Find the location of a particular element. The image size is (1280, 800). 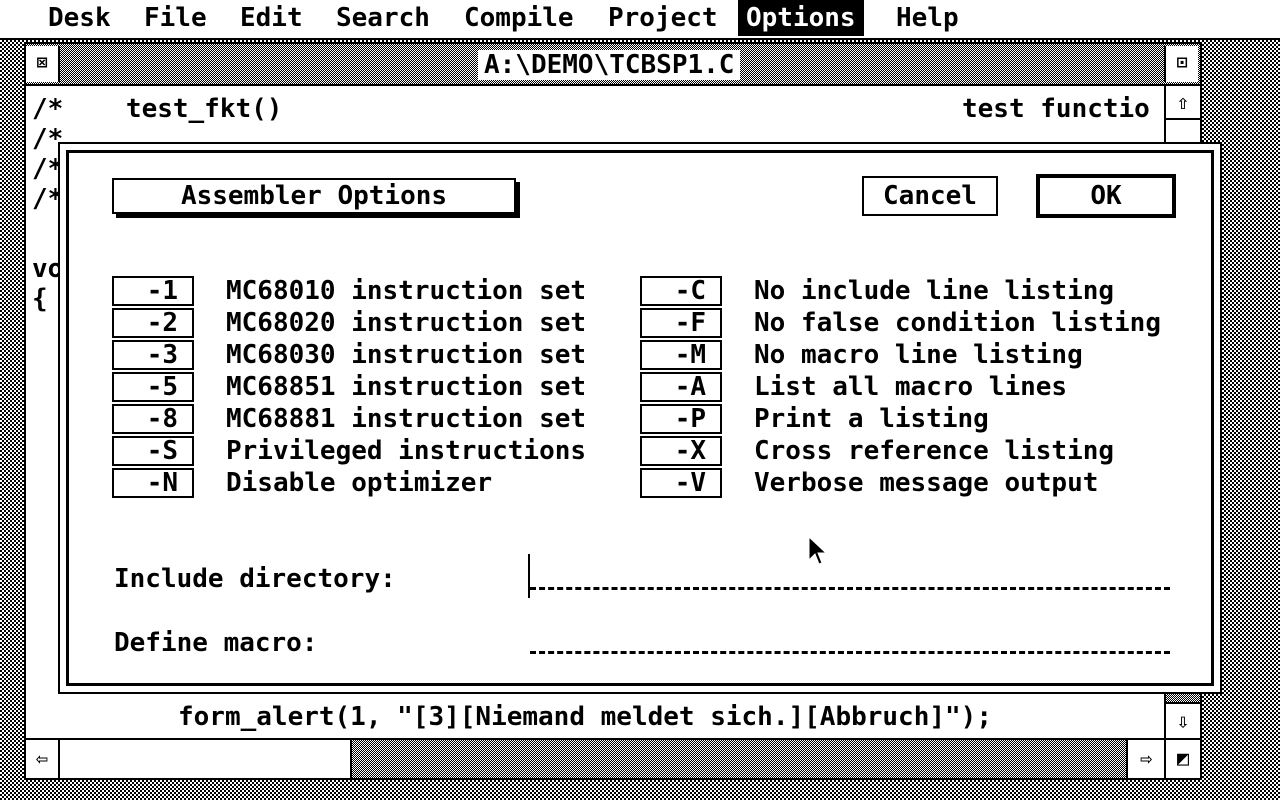

option-label: MC68881 instruction set is located at coordinates (406, 419).